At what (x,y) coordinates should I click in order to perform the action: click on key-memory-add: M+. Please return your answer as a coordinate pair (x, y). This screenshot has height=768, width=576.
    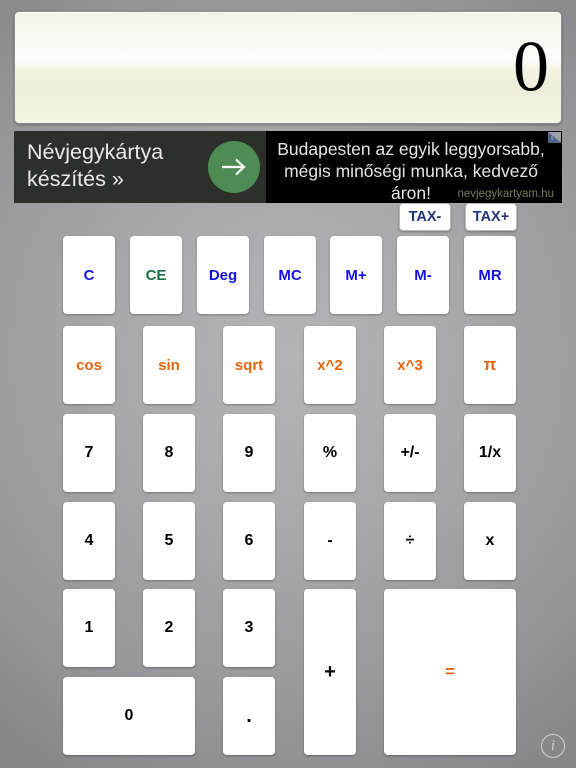
    Looking at the image, I should click on (356, 275).